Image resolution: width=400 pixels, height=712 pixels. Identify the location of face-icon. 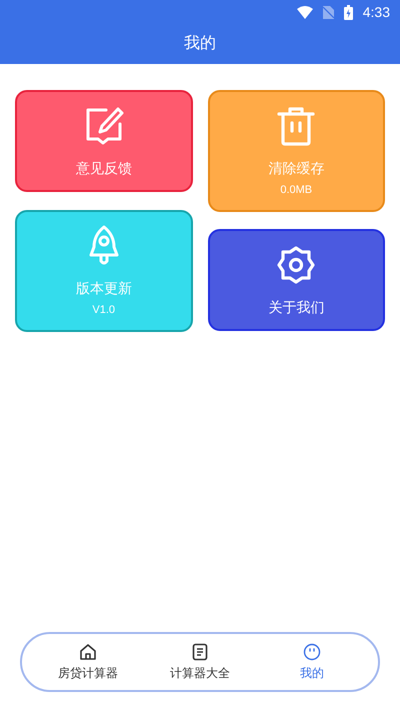
(312, 651).